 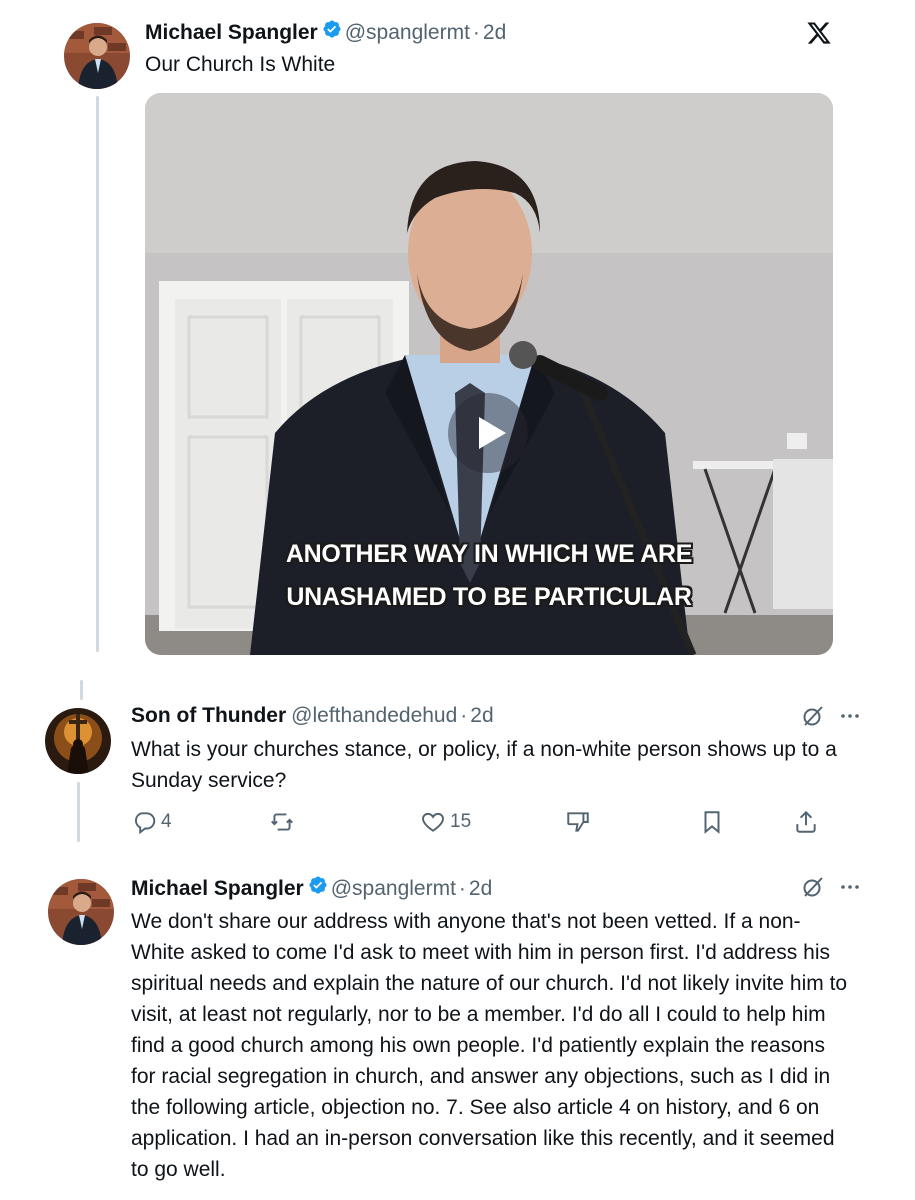 I want to click on post-header: Michael Spangler @spanglermt · 2d, so click(x=325, y=32).